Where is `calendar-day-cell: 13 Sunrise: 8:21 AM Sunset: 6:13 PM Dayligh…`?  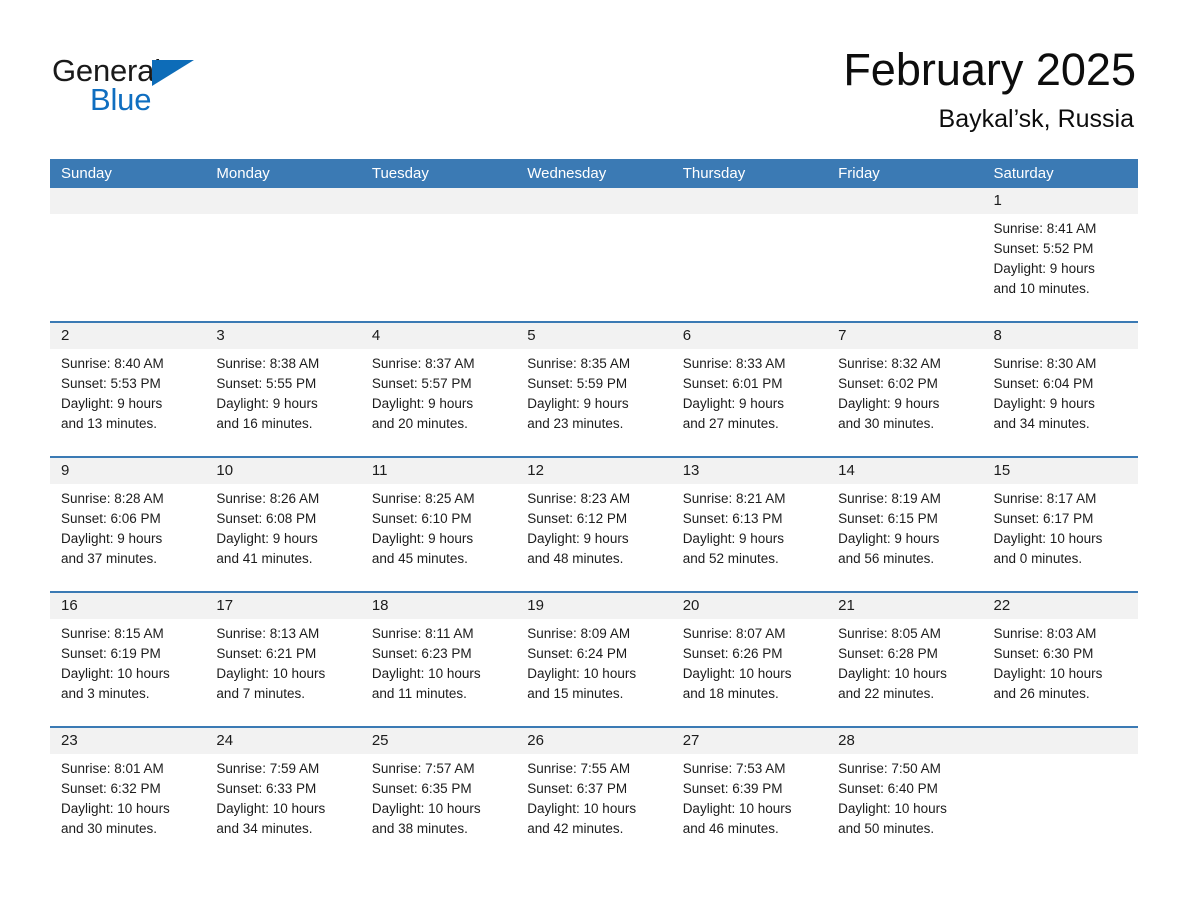
calendar-day-cell: 13 Sunrise: 8:21 AM Sunset: 6:13 PM Dayligh… is located at coordinates (749, 524).